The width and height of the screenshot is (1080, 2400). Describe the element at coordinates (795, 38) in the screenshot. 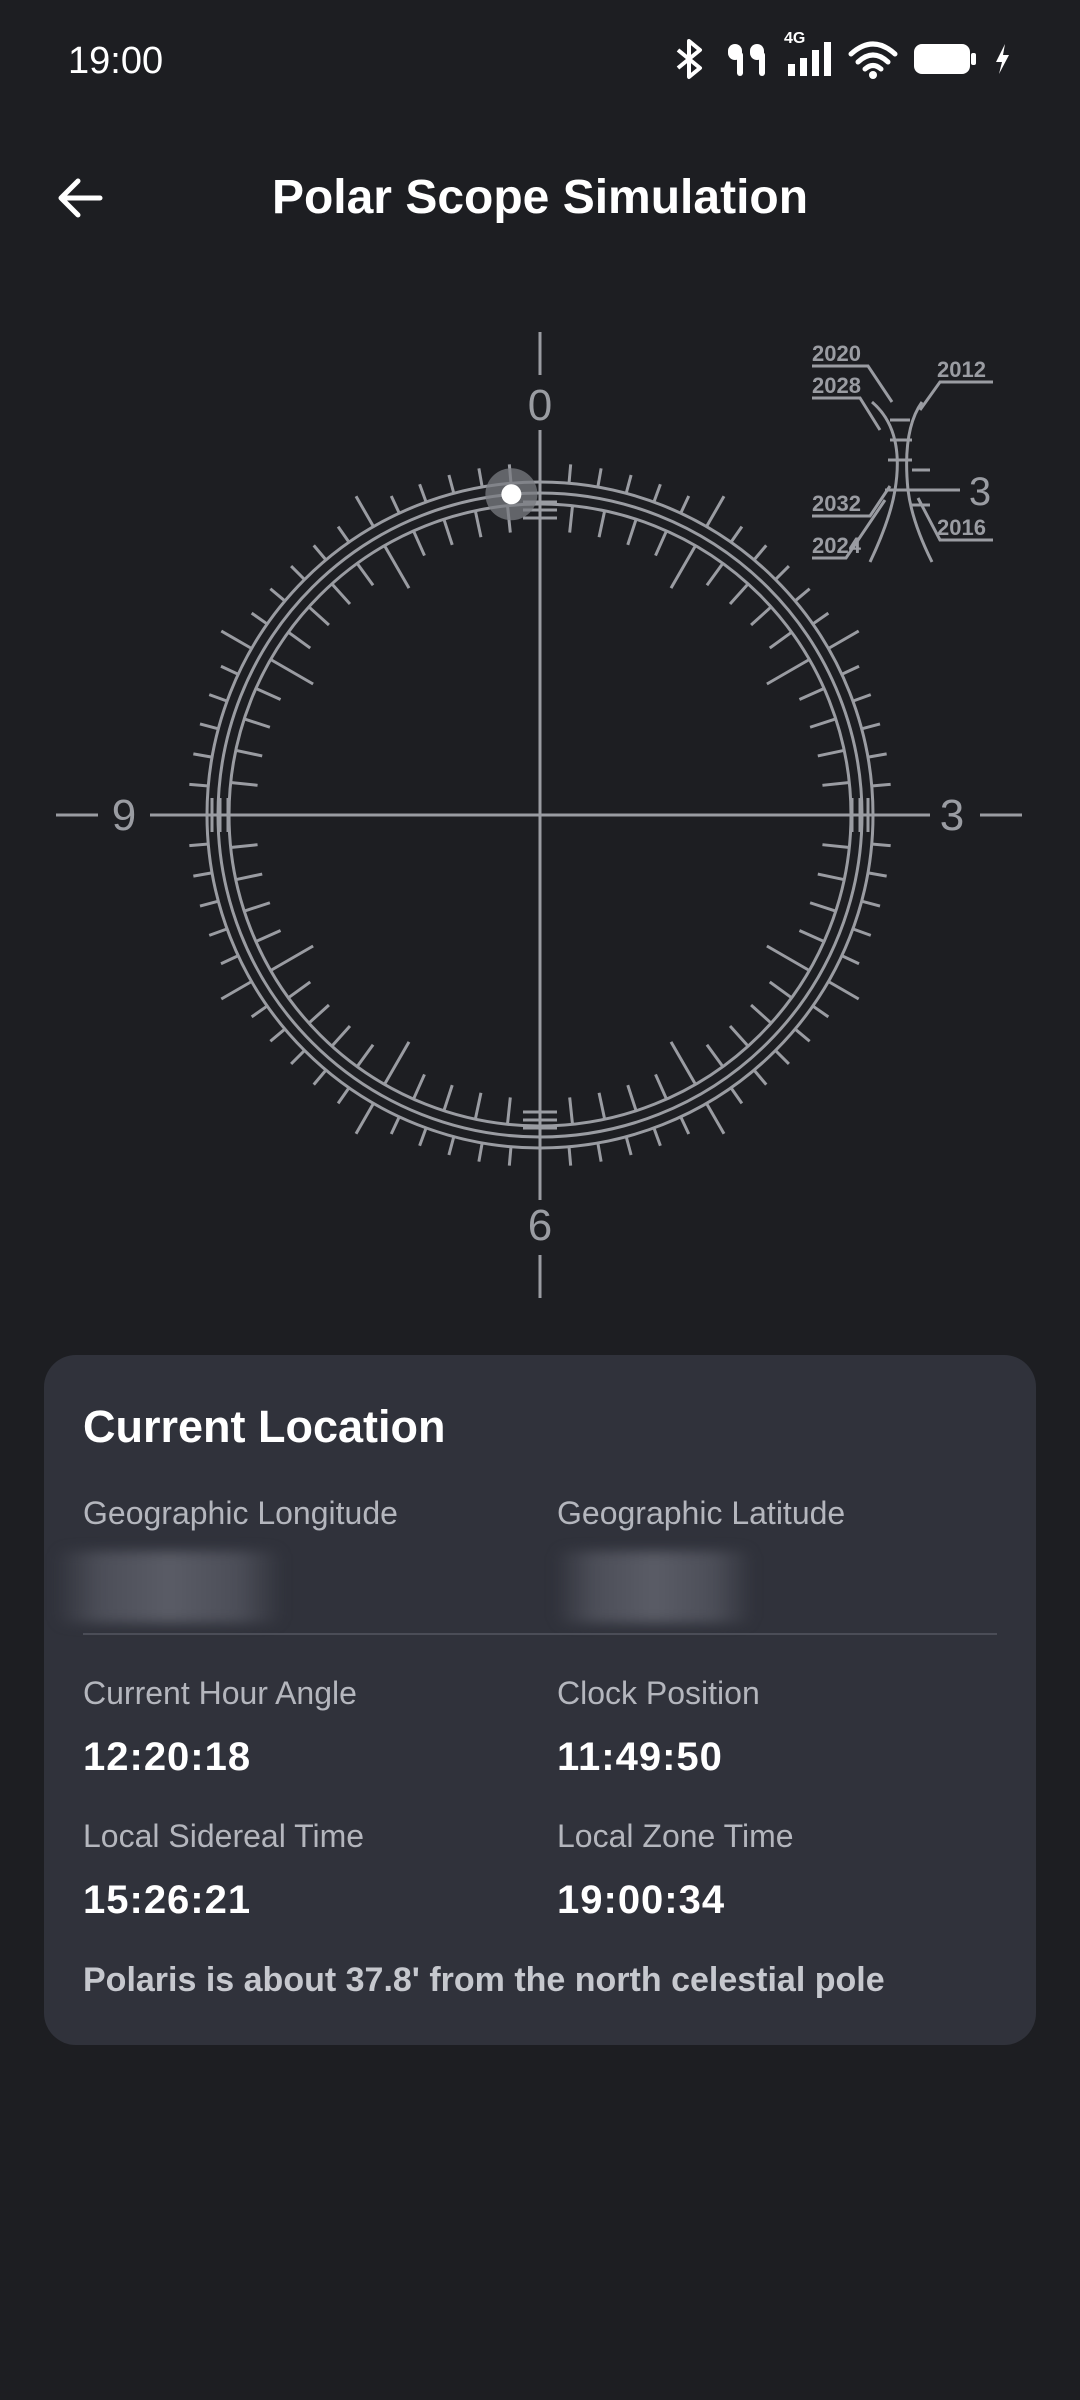

I see `network-type-label: 4G` at that location.